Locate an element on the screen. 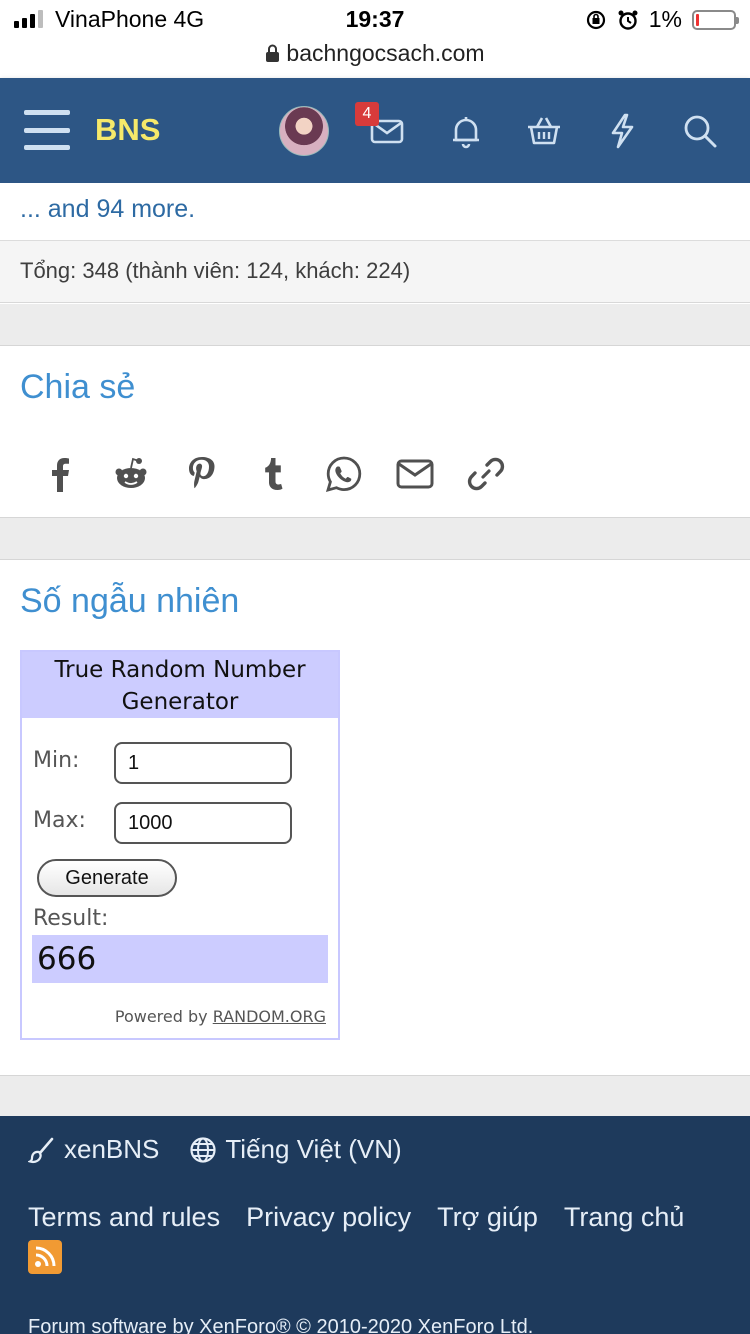 The height and width of the screenshot is (1334, 750). style-label: xenBNS is located at coordinates (112, 1149).